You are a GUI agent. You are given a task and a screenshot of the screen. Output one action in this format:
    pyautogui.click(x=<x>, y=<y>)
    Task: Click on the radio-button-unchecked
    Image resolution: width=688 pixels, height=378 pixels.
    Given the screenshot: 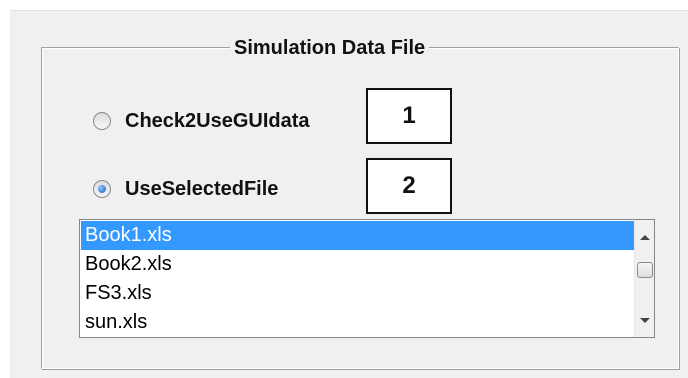 What is the action you would take?
    pyautogui.click(x=102, y=121)
    